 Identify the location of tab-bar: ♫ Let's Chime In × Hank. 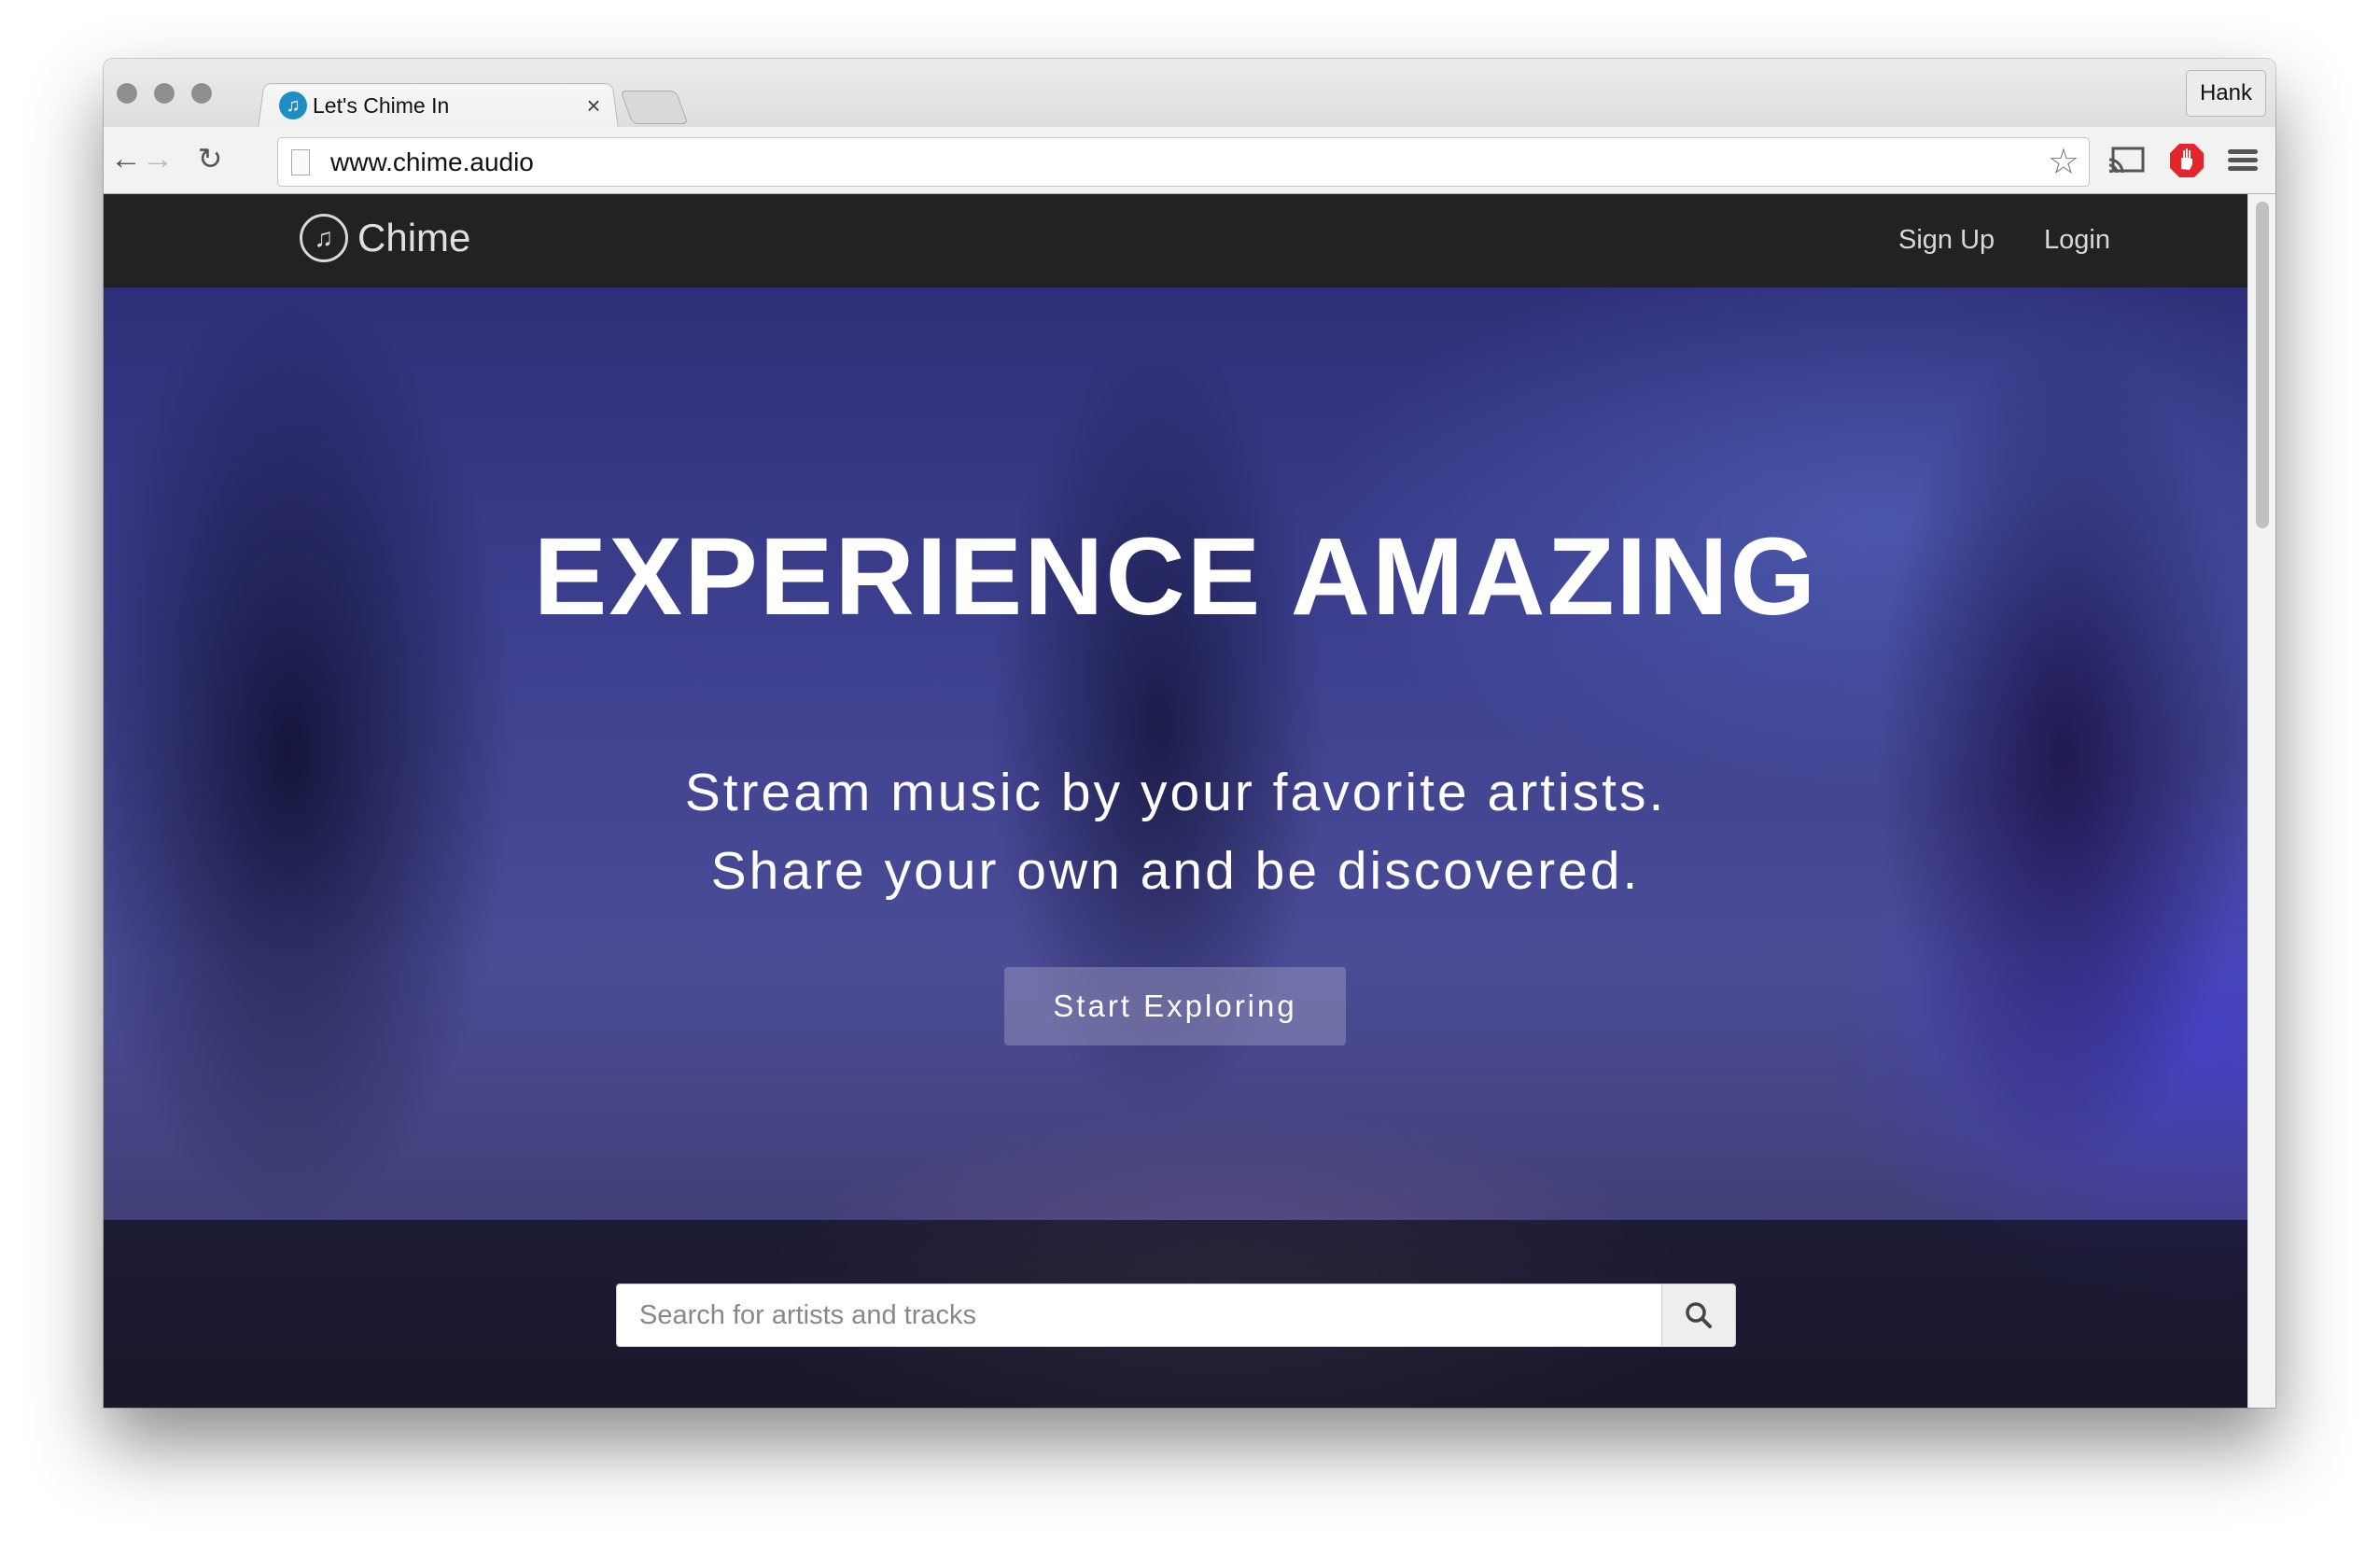
(1189, 94).